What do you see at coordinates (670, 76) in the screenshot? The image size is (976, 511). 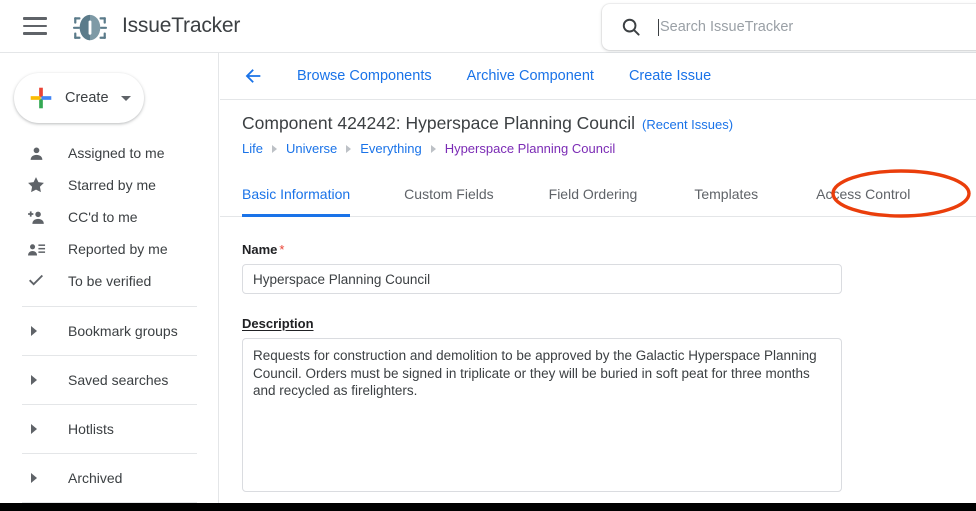 I see `action-create-issue: Create Issue` at bounding box center [670, 76].